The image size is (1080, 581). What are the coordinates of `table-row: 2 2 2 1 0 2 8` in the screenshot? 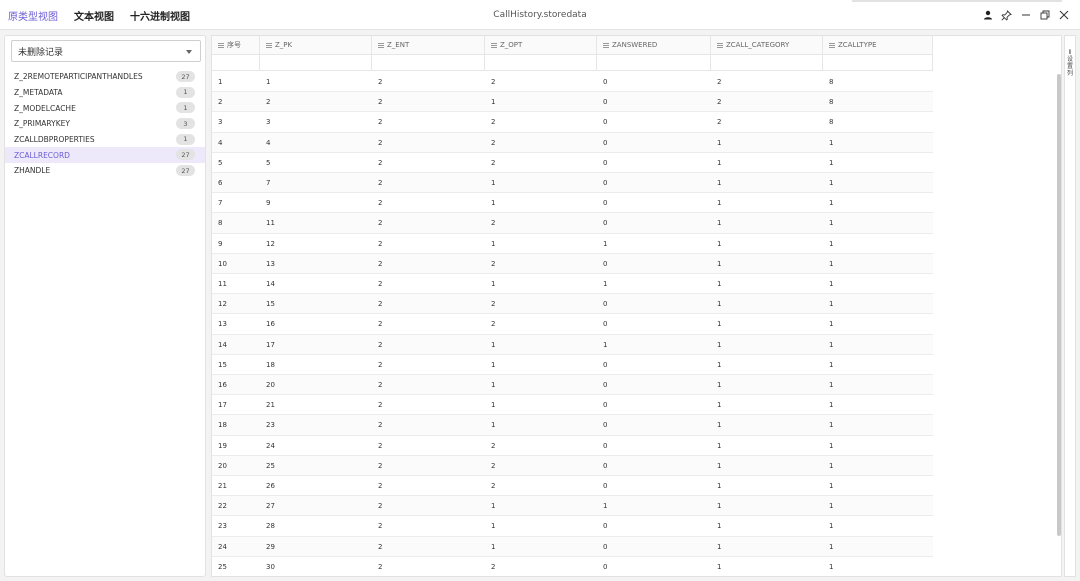 It's located at (572, 102).